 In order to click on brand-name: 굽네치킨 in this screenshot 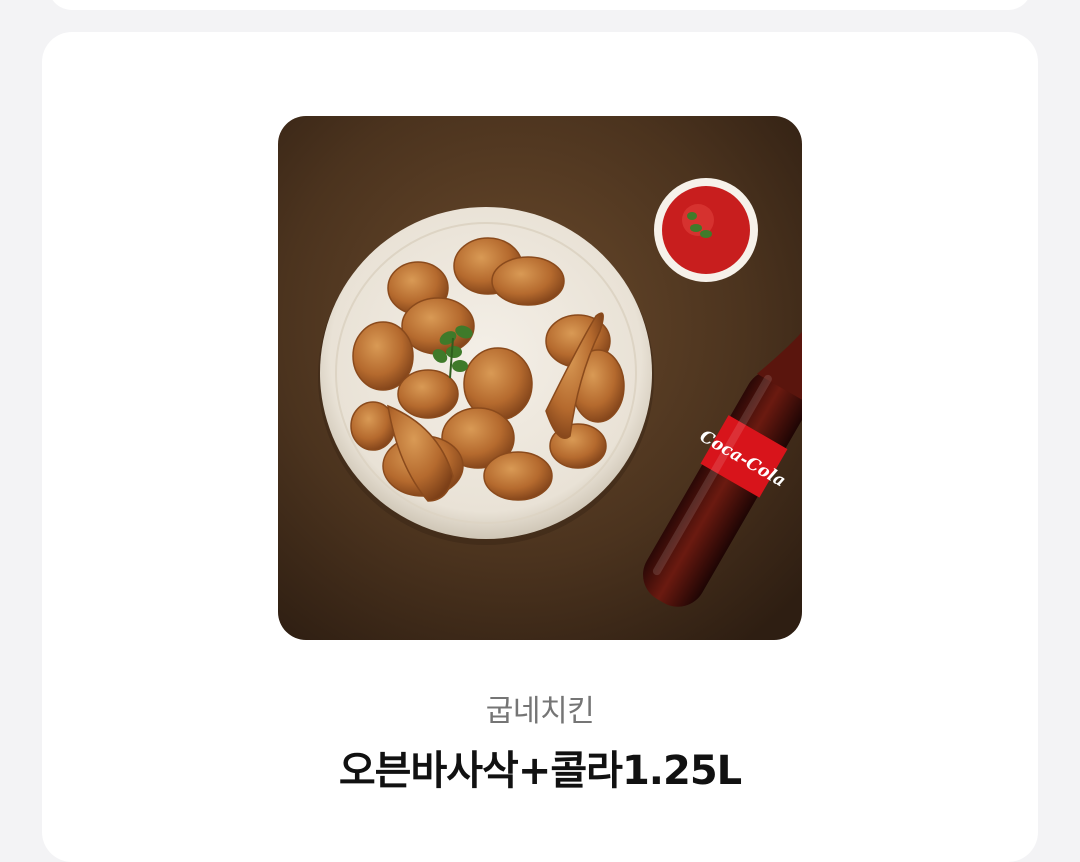, I will do `click(540, 711)`.